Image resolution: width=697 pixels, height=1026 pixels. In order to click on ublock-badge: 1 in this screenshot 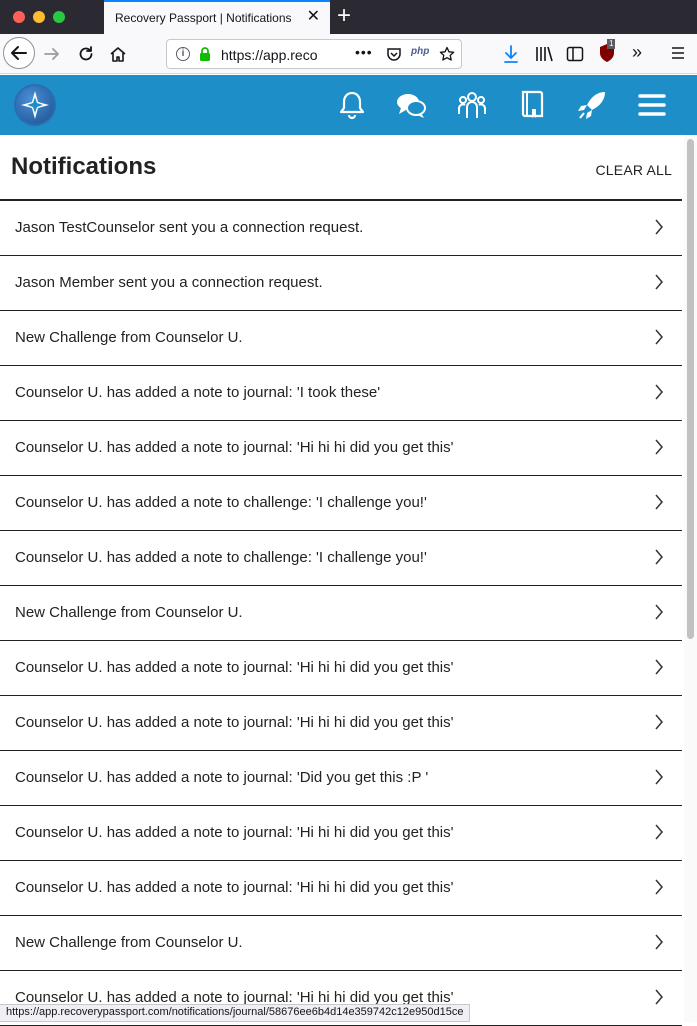, I will do `click(611, 44)`.